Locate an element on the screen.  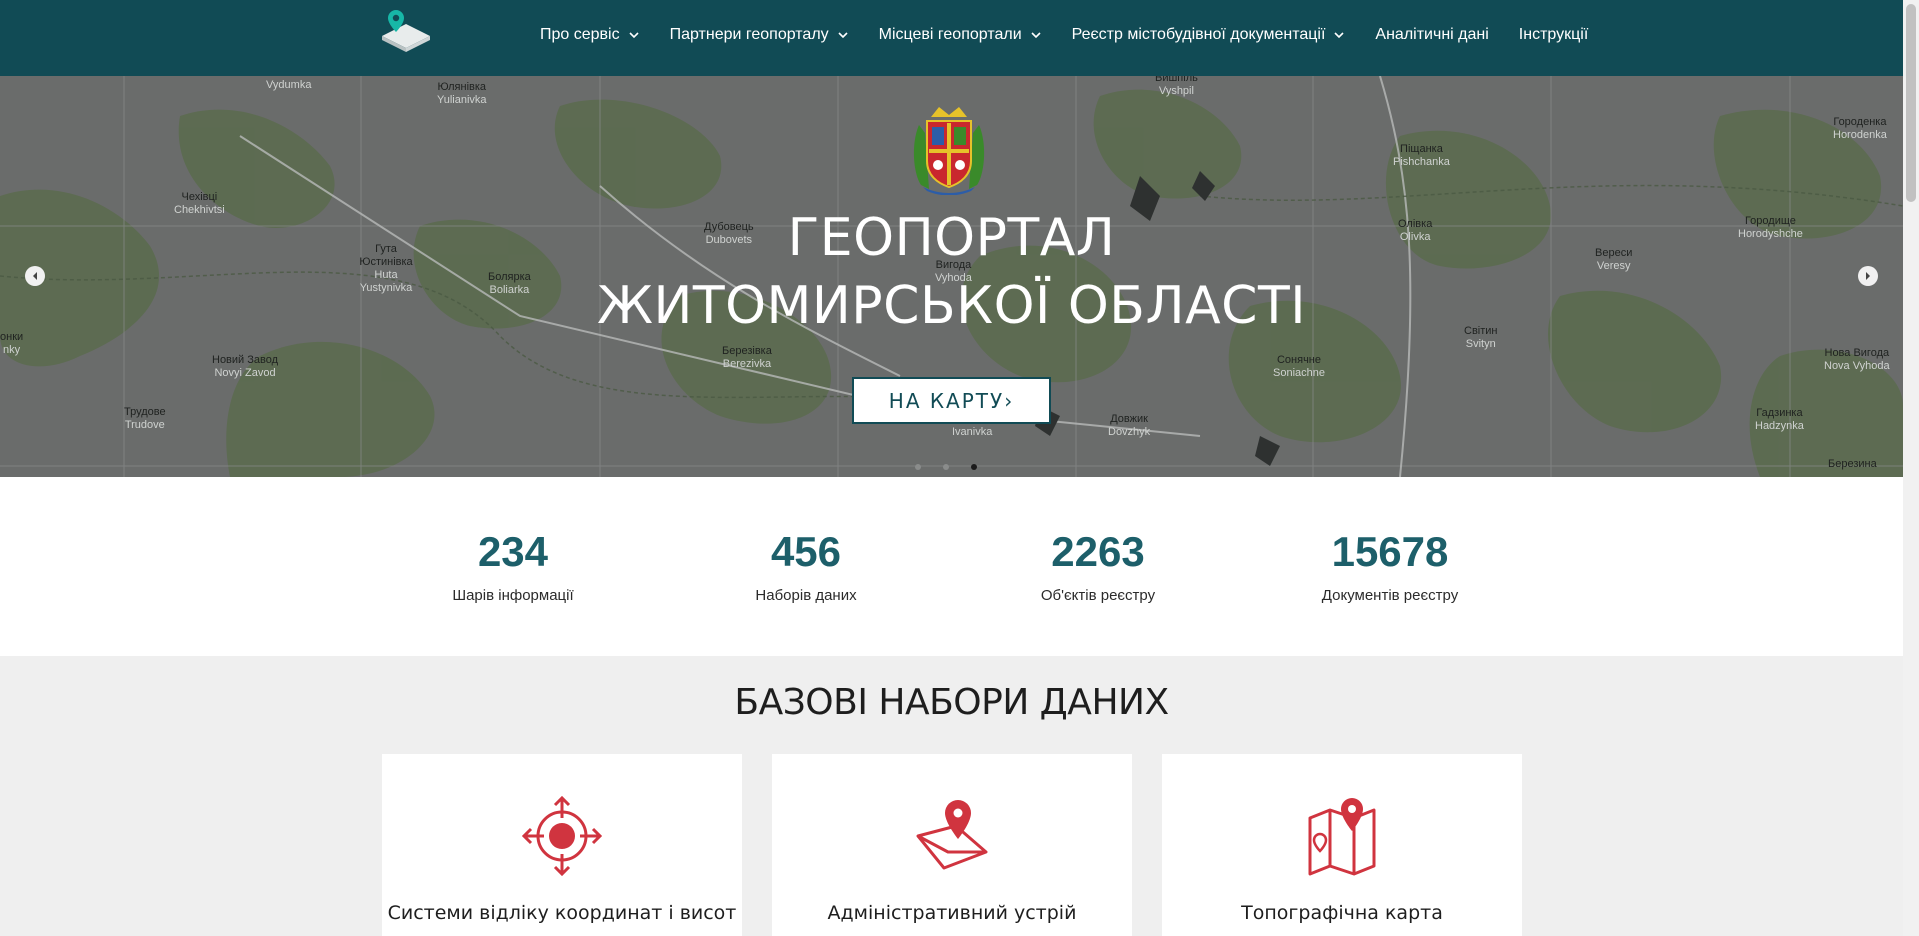
carousel-prev-button is located at coordinates (35, 276).